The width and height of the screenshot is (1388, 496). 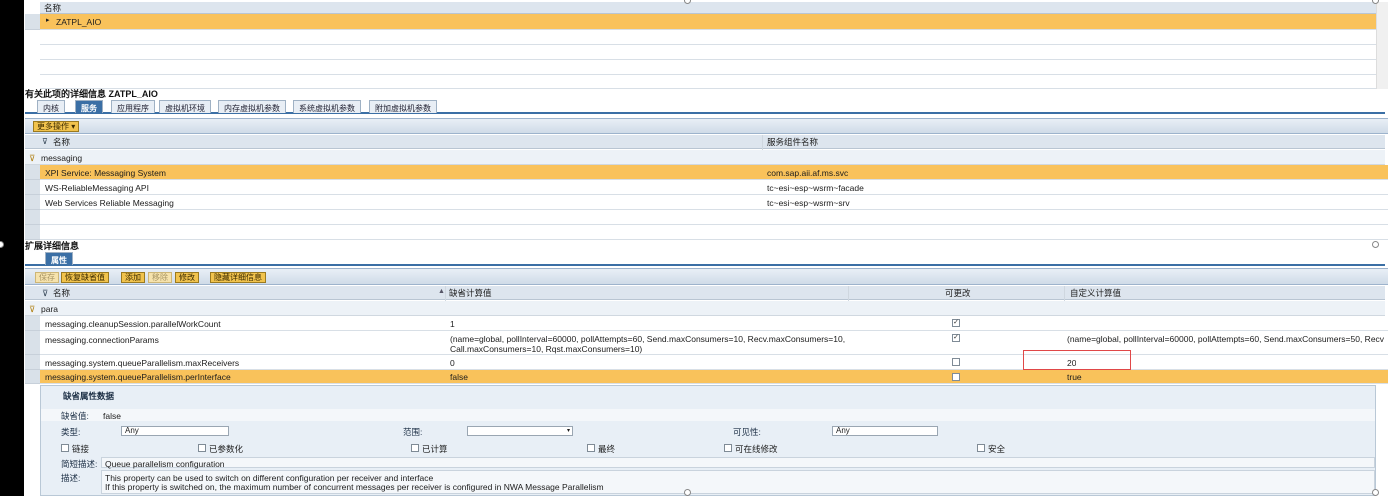 What do you see at coordinates (65, 448) in the screenshot?
I see `flag-link-checkbox` at bounding box center [65, 448].